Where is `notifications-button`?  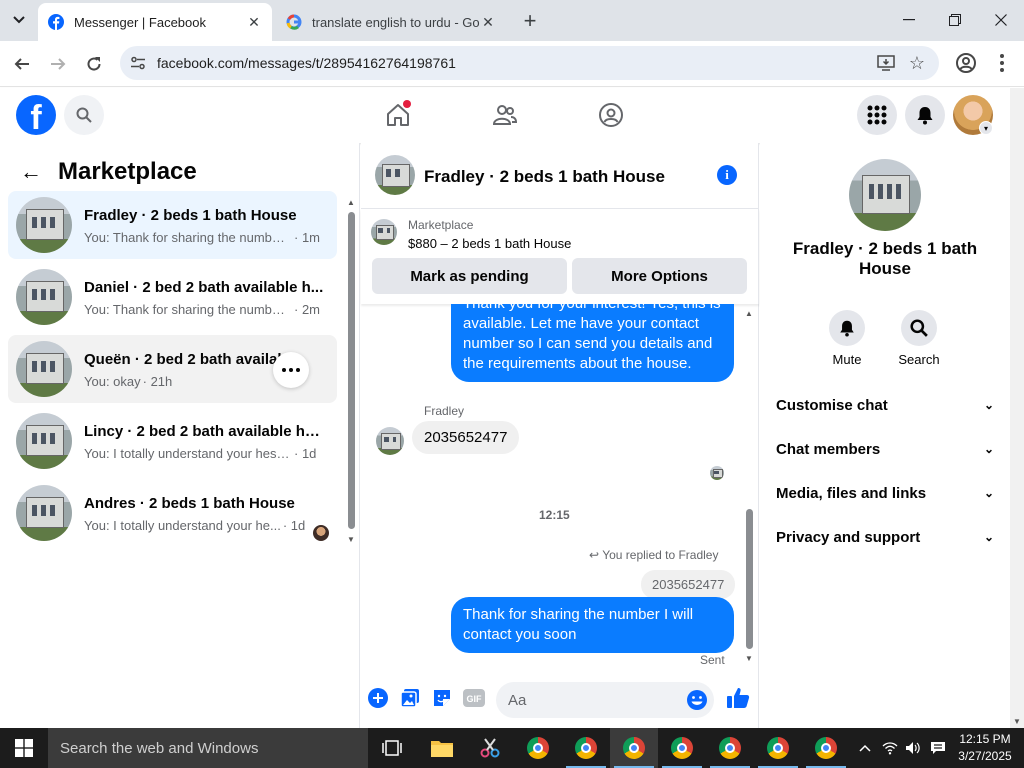 notifications-button is located at coordinates (925, 115).